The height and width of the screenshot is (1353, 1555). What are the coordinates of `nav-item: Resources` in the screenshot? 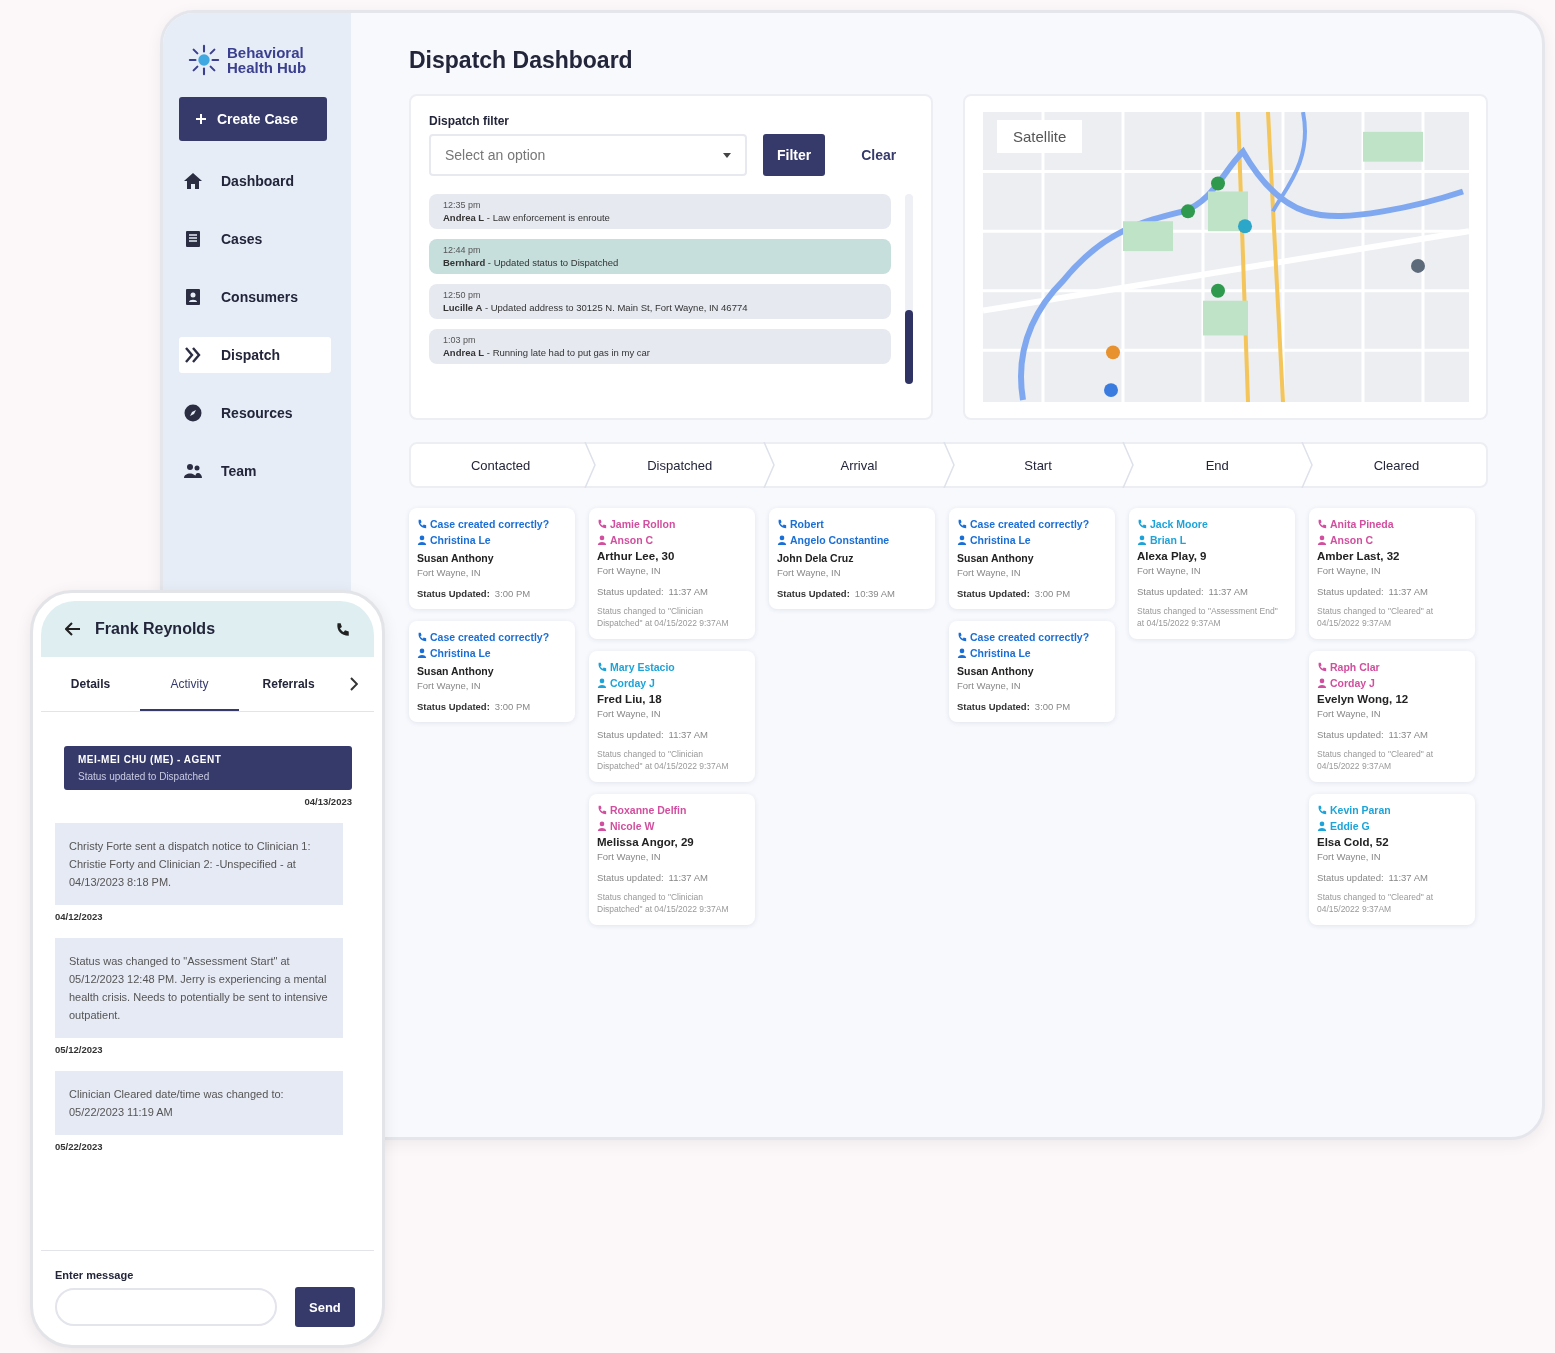 It's located at (255, 413).